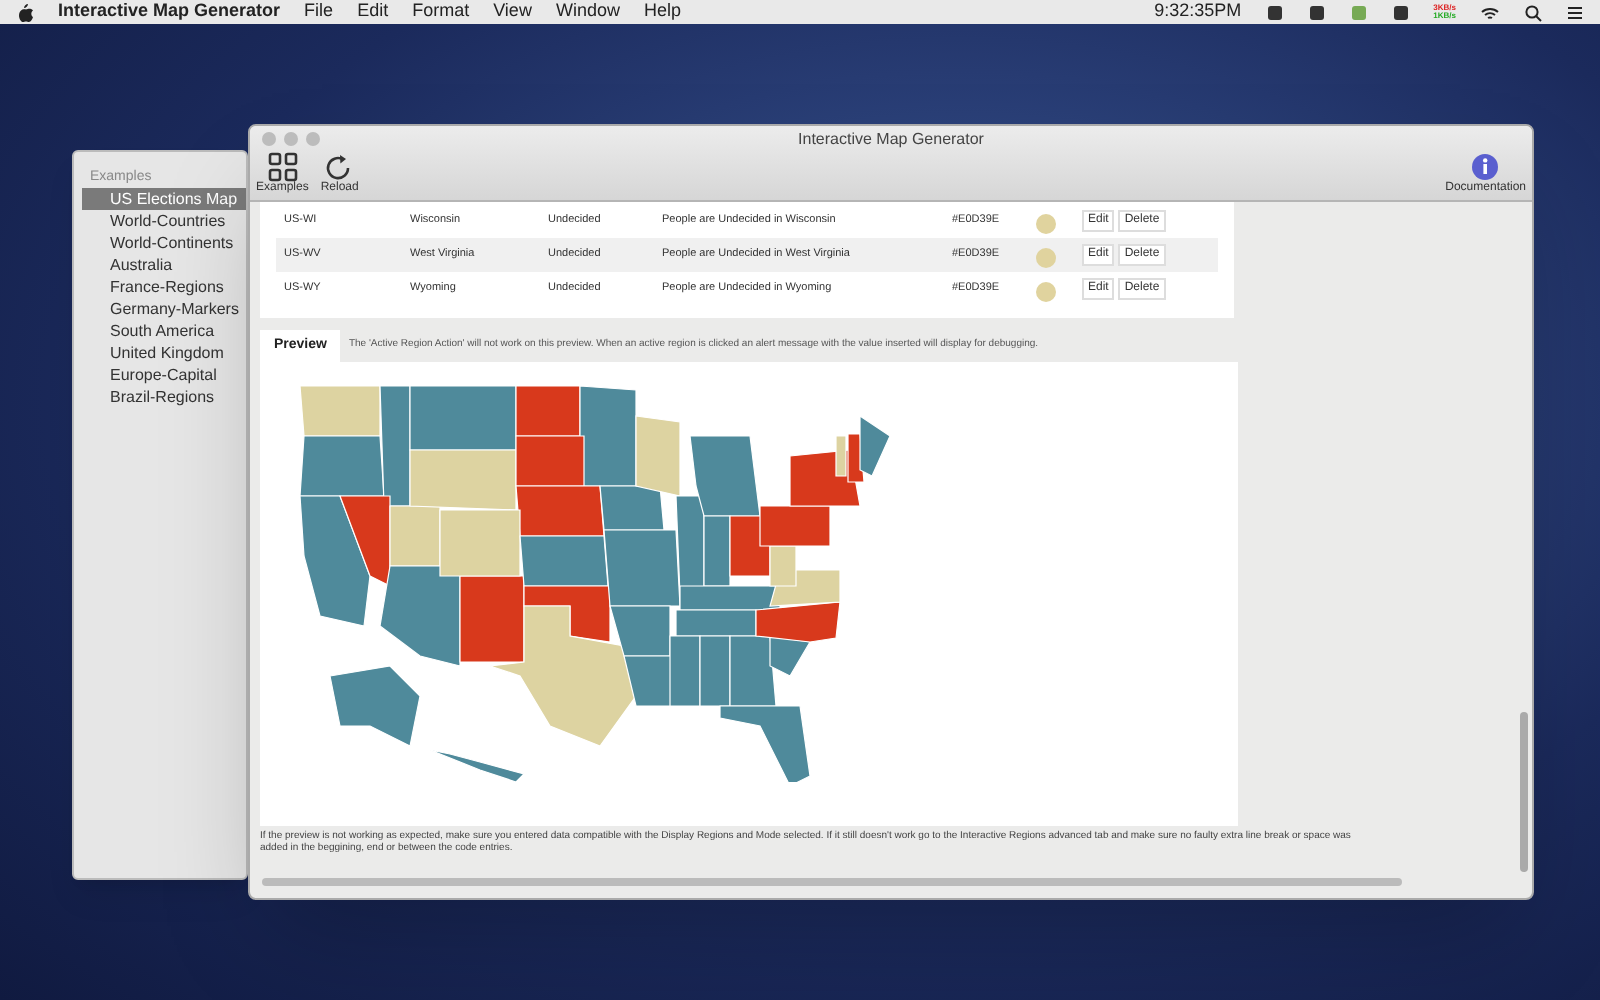 The height and width of the screenshot is (1000, 1600). What do you see at coordinates (1490, 12) in the screenshot?
I see `wifi-icon` at bounding box center [1490, 12].